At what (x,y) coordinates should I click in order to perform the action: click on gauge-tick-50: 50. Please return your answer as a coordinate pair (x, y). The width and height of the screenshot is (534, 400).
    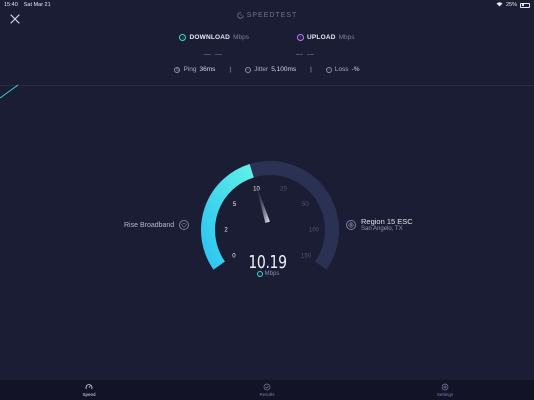
    Looking at the image, I should click on (305, 205).